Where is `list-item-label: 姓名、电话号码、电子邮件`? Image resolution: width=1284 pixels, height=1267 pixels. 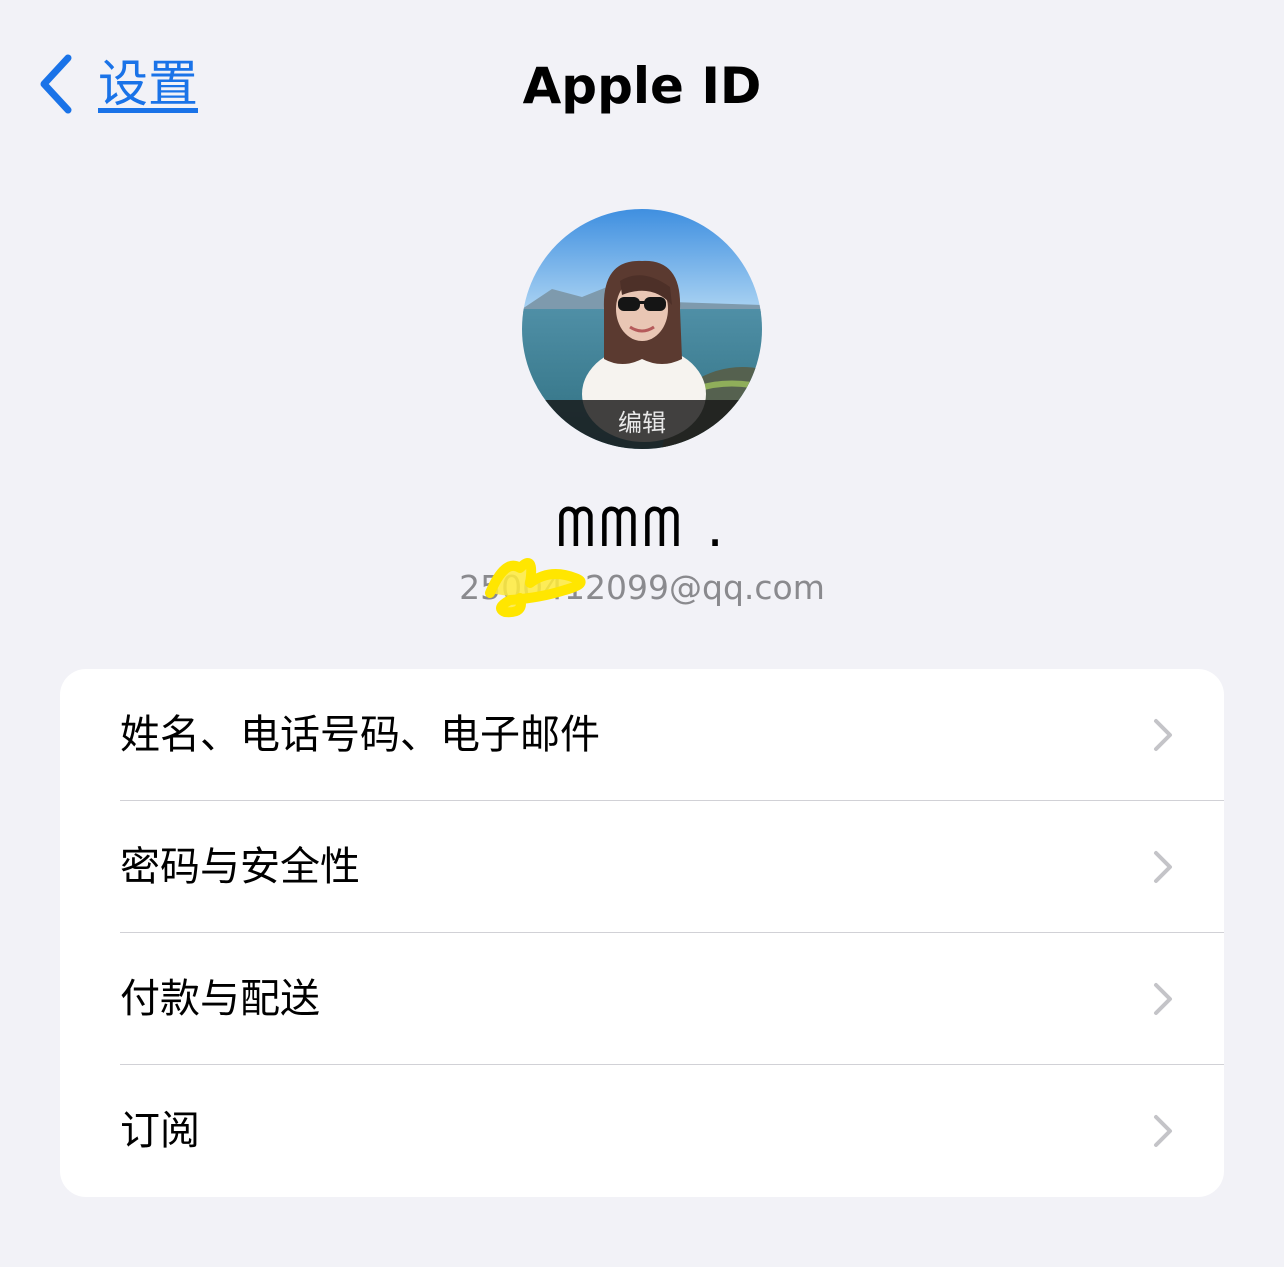 list-item-label: 姓名、电话号码、电子邮件 is located at coordinates (360, 735).